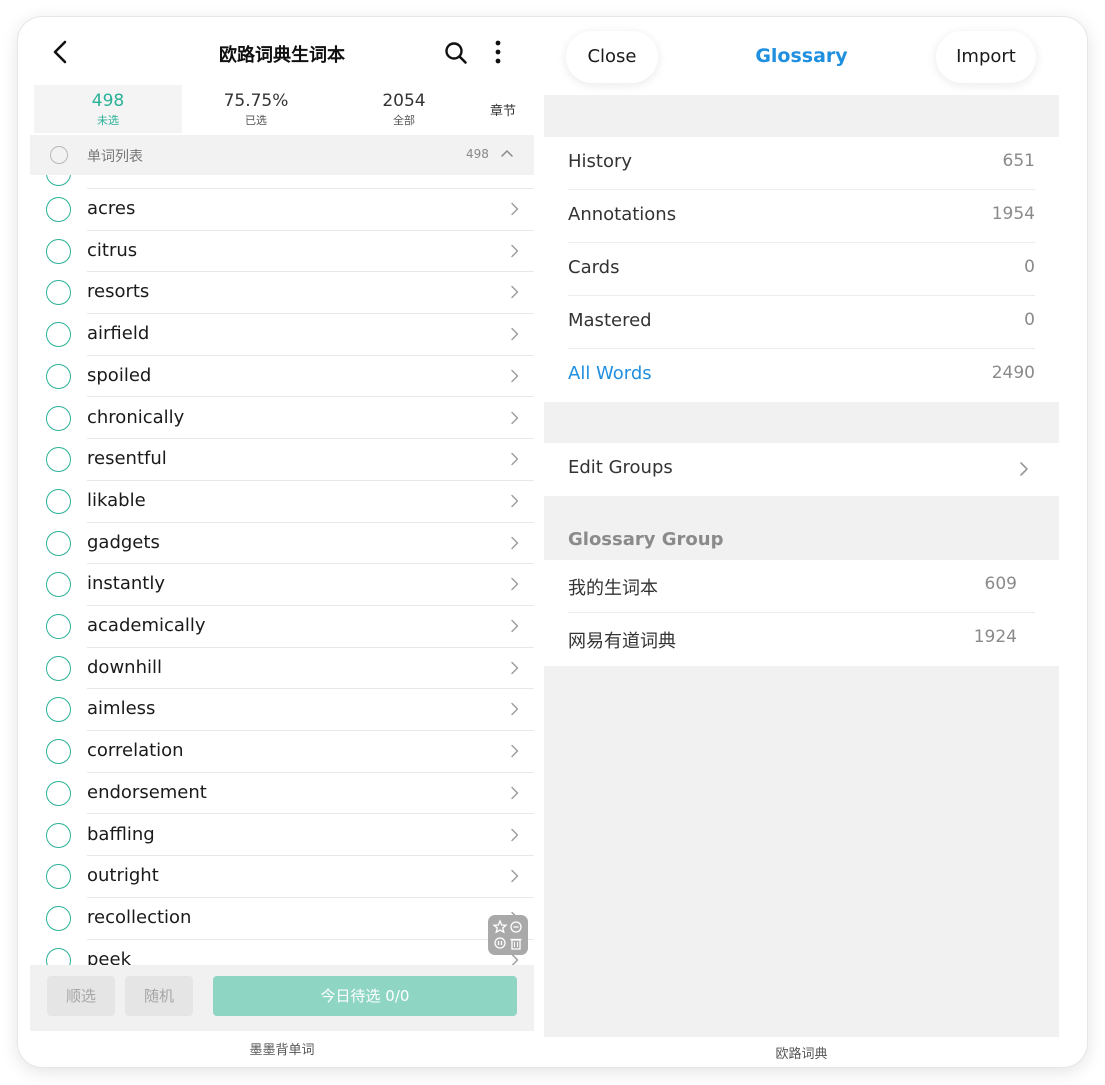  Describe the element at coordinates (159, 996) in the screenshot. I see `random-select-button: 随机` at that location.